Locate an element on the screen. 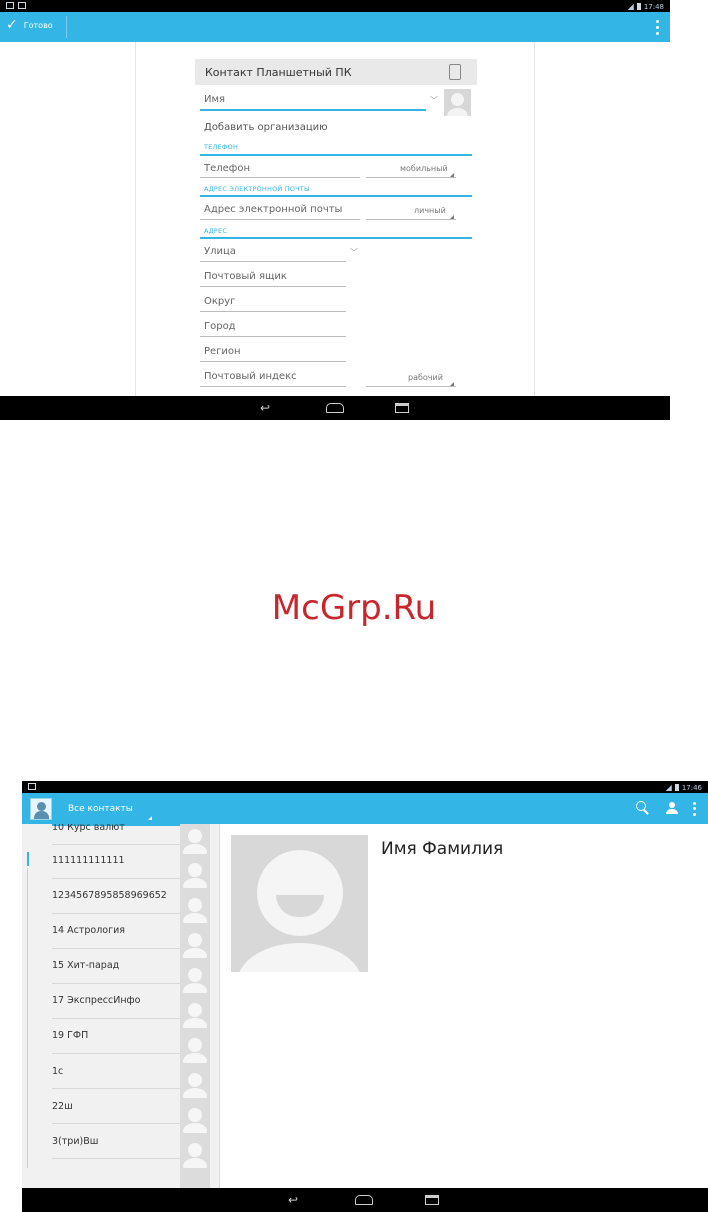 This screenshot has height=1212, width=708. email-underline is located at coordinates (280, 219).